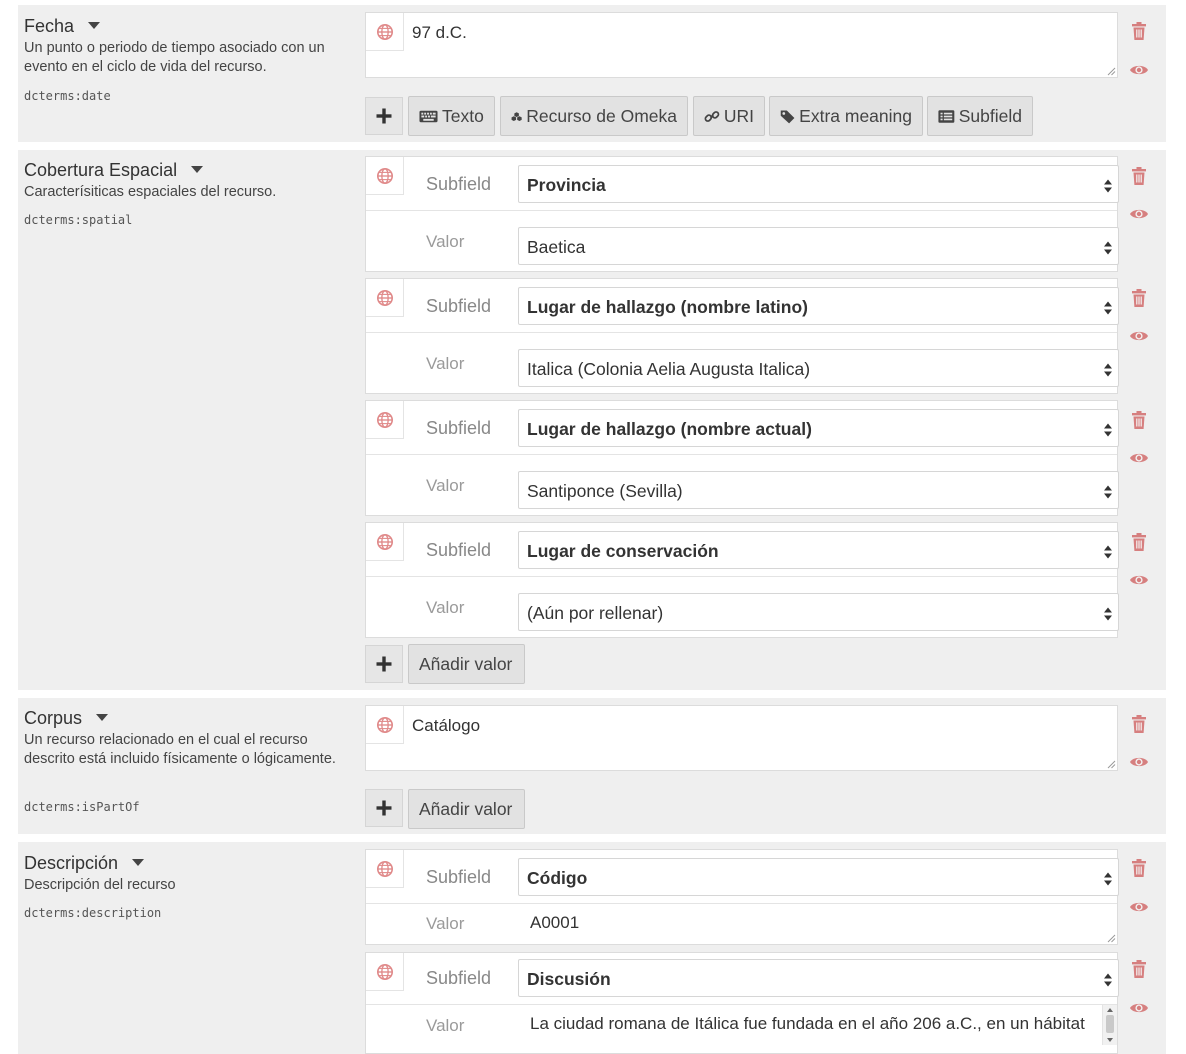  Describe the element at coordinates (554, 923) in the screenshot. I see `value-text: A0001` at that location.